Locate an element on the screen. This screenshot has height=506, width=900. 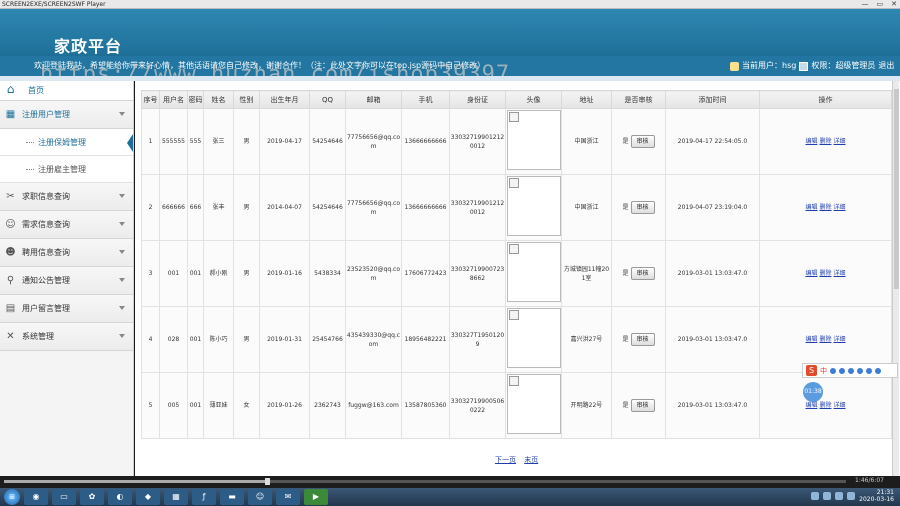
window-titlebar: SCREEN2EXE/SCREEN2SWF Player — ▭ ✕ is located at coordinates (450, 4).